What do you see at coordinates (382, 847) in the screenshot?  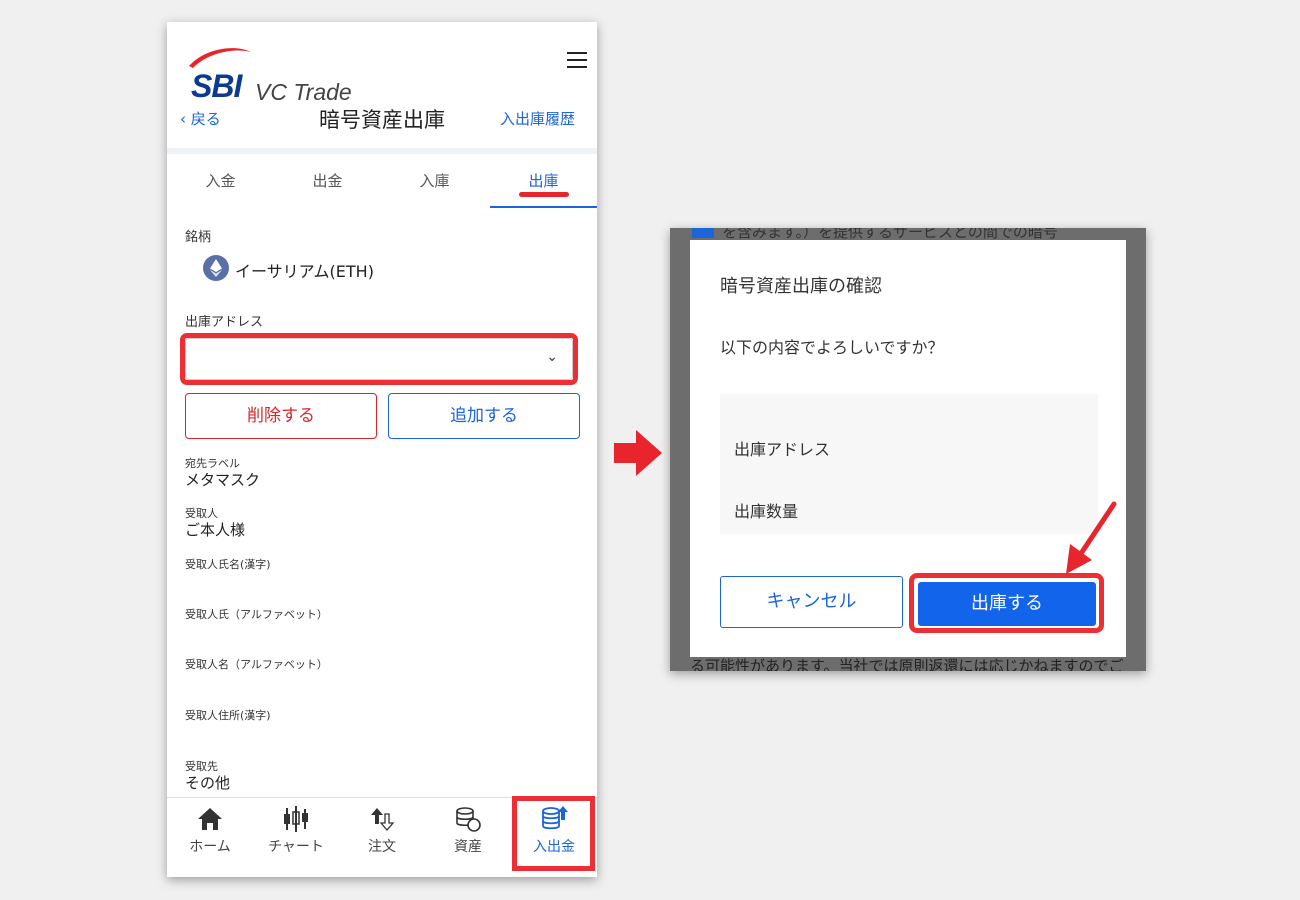 I see `nav-order-label: 注文` at bounding box center [382, 847].